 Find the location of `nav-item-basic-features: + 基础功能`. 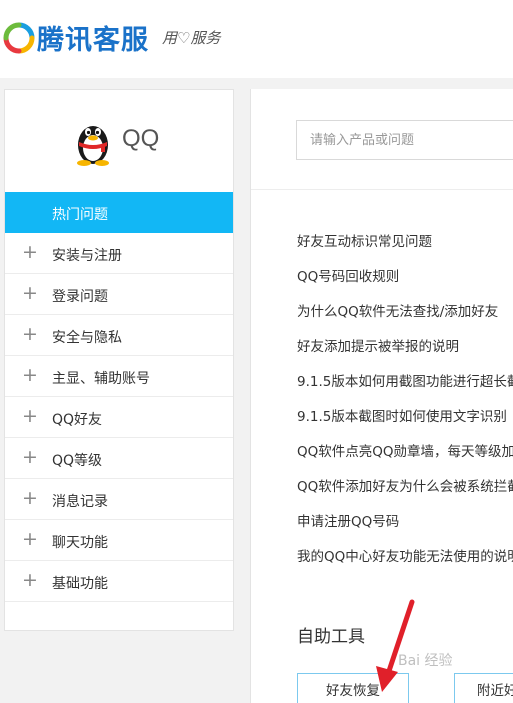

nav-item-basic-features: + 基础功能 is located at coordinates (119, 581).